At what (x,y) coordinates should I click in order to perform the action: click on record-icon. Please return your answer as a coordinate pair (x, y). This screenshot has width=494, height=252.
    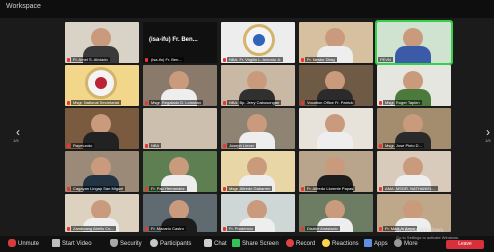
    Looking at the image, I should click on (290, 243).